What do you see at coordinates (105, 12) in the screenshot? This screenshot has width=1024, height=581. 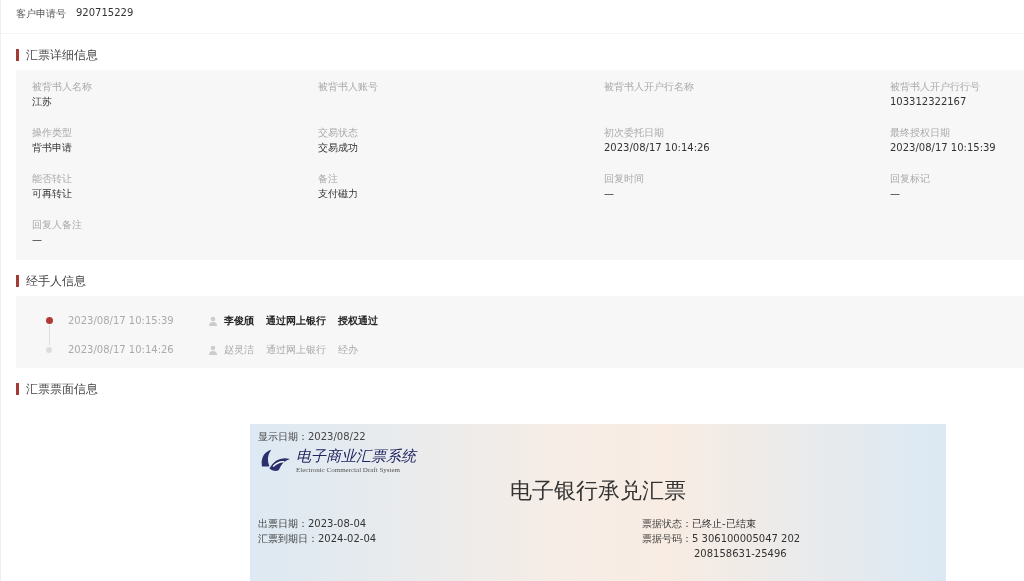 I see `customer-number: 920715229` at bounding box center [105, 12].